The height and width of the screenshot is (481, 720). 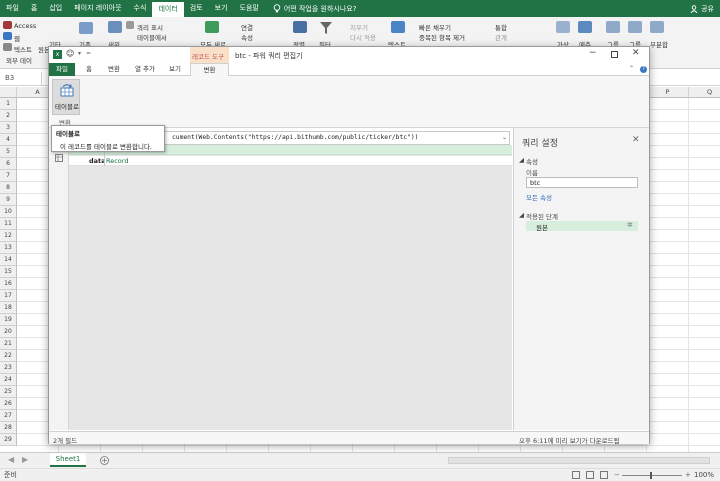 I want to click on pq-tab-home: 홈, so click(x=89, y=69).